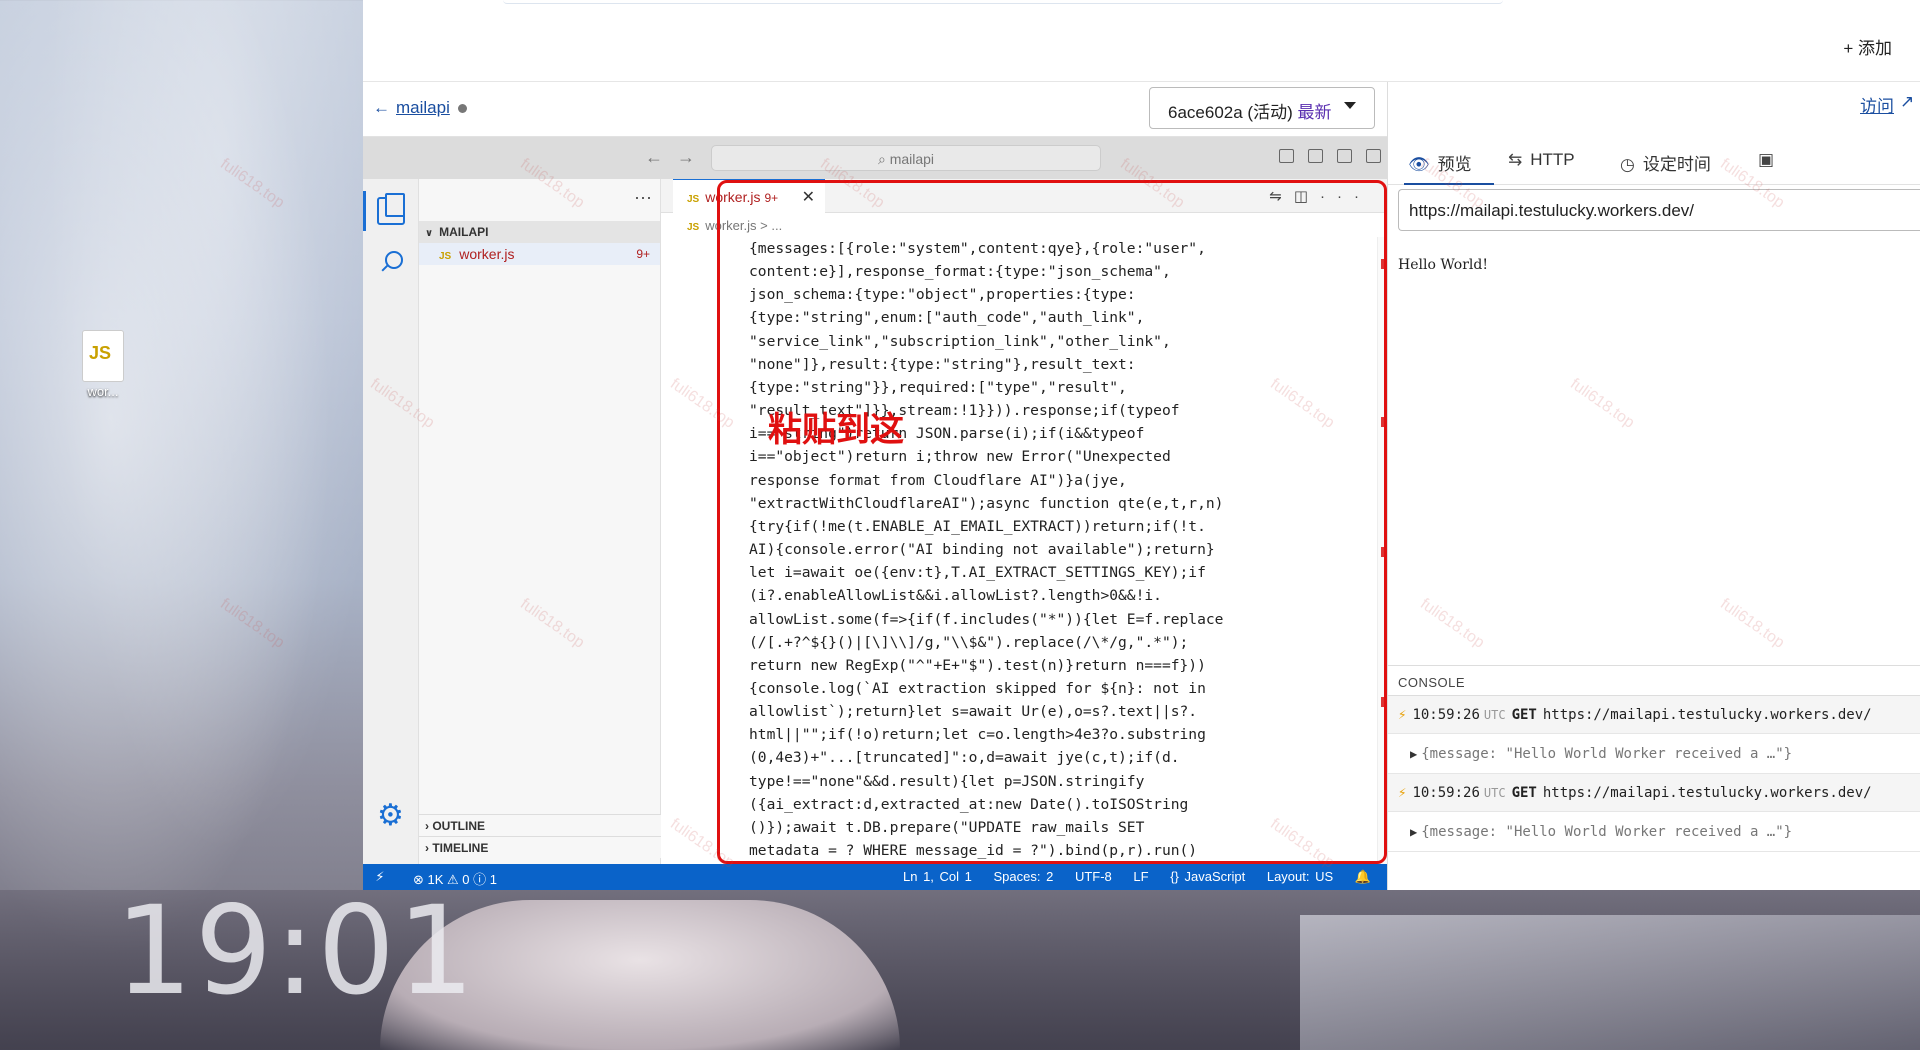  What do you see at coordinates (661, 157) in the screenshot?
I see `back-icon: ←` at bounding box center [661, 157].